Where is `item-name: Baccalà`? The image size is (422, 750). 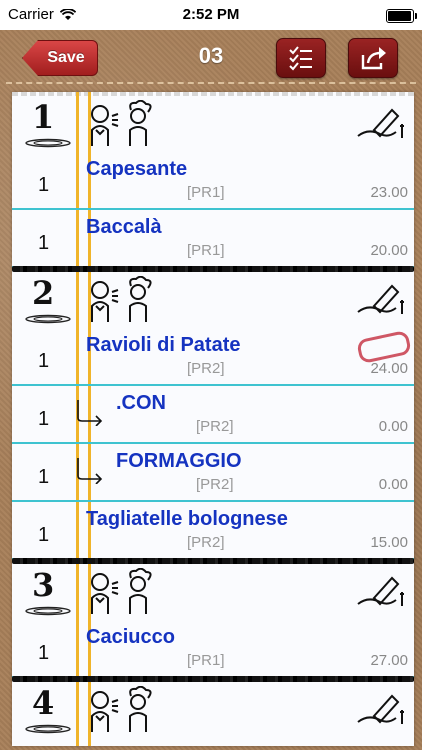
item-name: Baccalà is located at coordinates (124, 227).